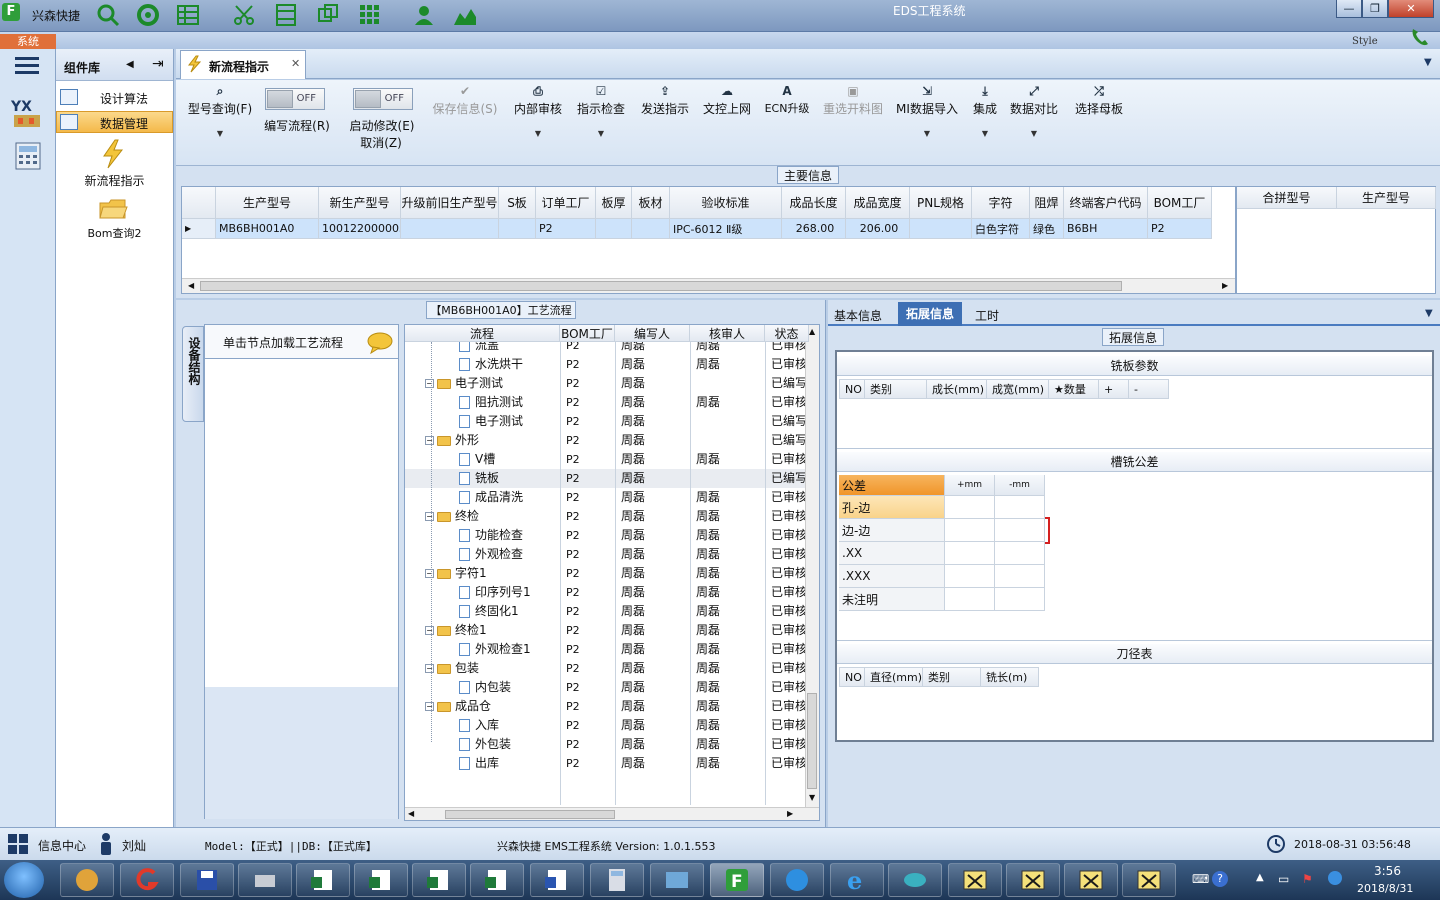 This screenshot has height=900, width=1440. I want to click on column-header: 成品长度, so click(814, 203).